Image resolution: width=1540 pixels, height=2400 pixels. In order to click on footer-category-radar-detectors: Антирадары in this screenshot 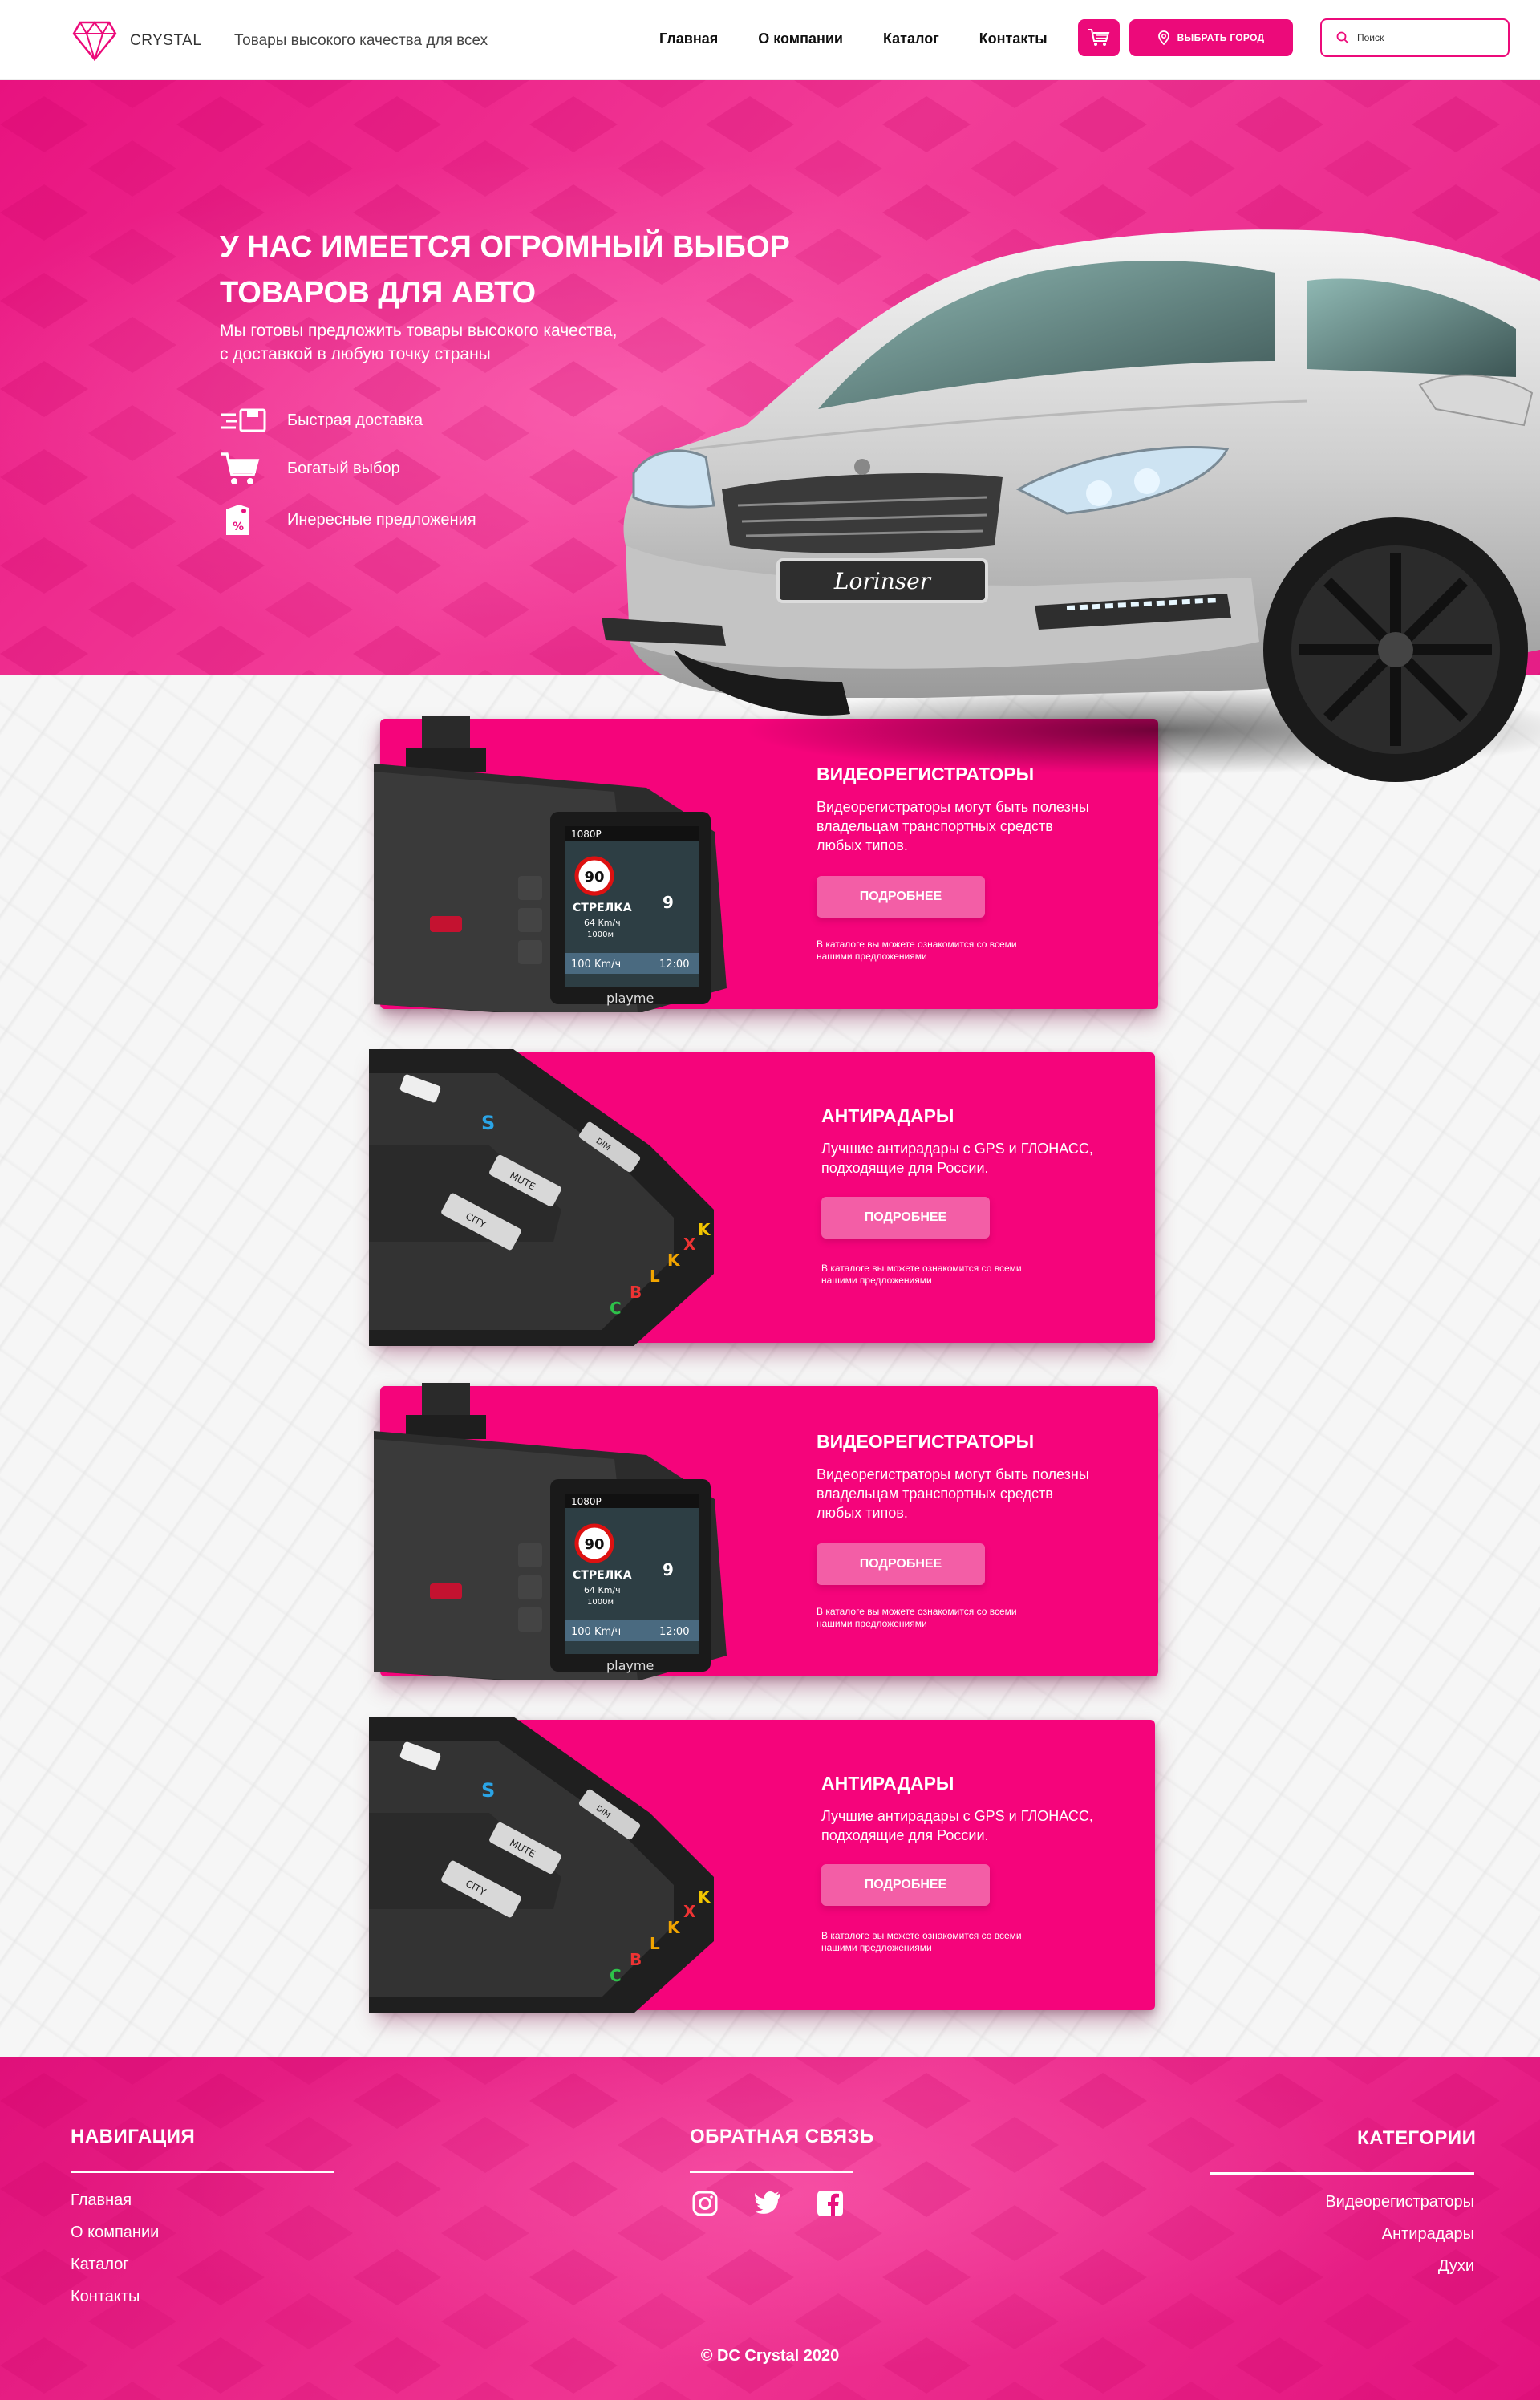, I will do `click(1428, 2234)`.